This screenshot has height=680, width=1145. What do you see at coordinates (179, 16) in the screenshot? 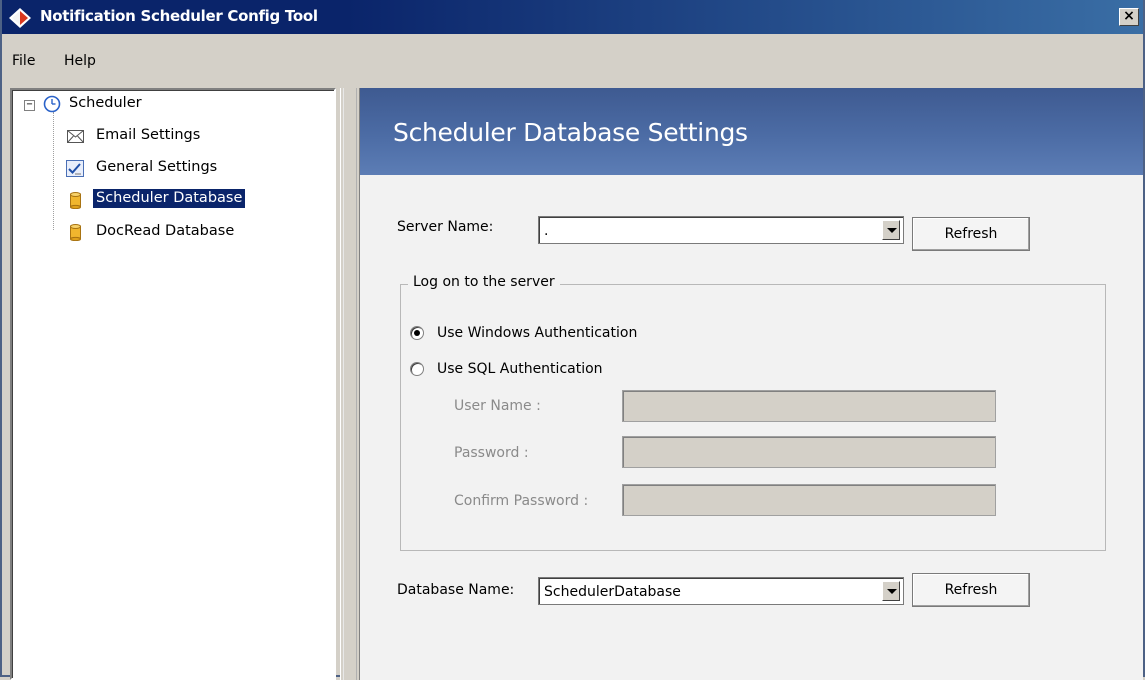
I see `window-title: Notification Scheduler Config Tool` at bounding box center [179, 16].